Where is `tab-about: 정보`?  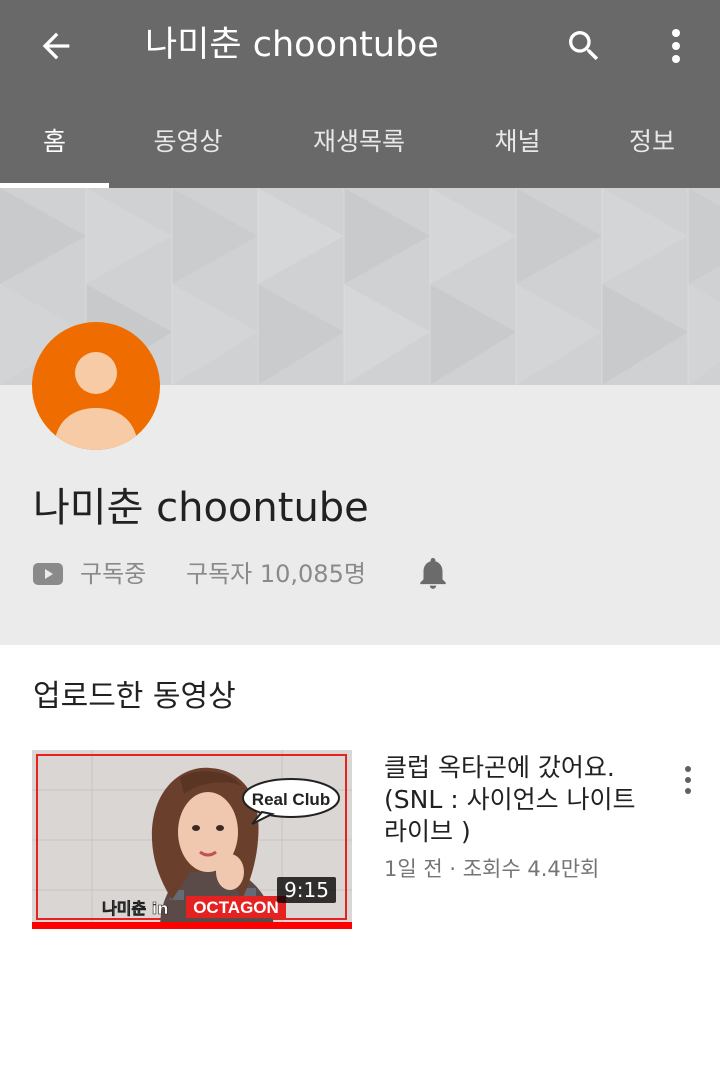 tab-about: 정보 is located at coordinates (652, 140).